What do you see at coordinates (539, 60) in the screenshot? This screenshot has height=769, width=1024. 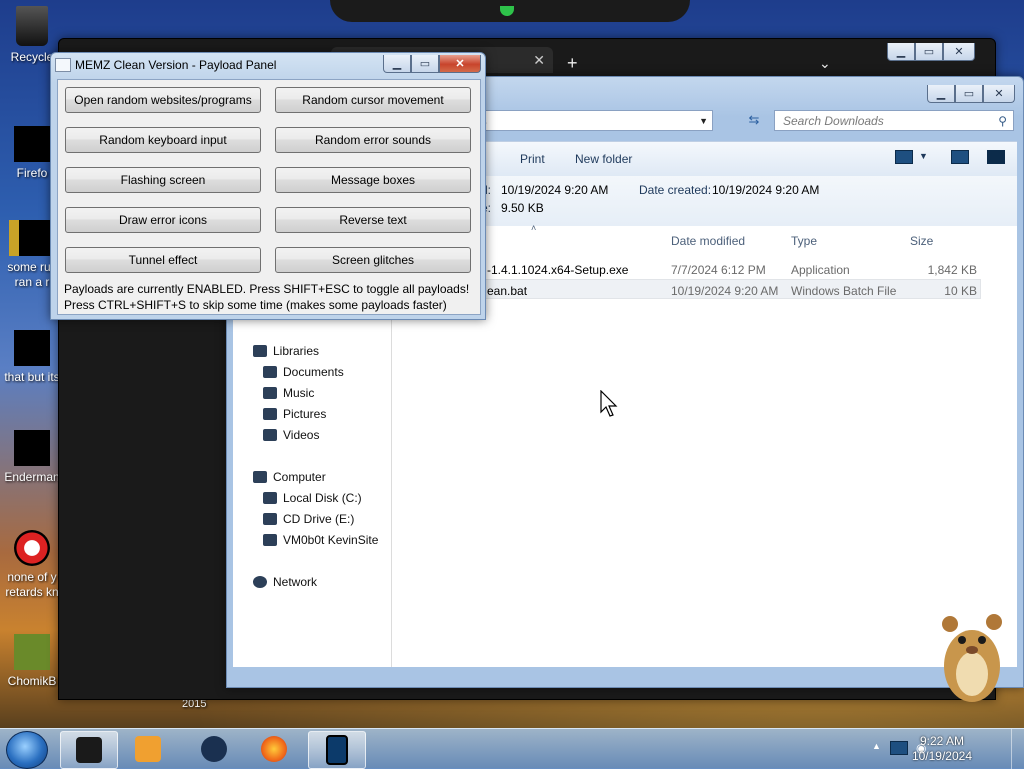 I see `close-tab-icon: ✕` at bounding box center [539, 60].